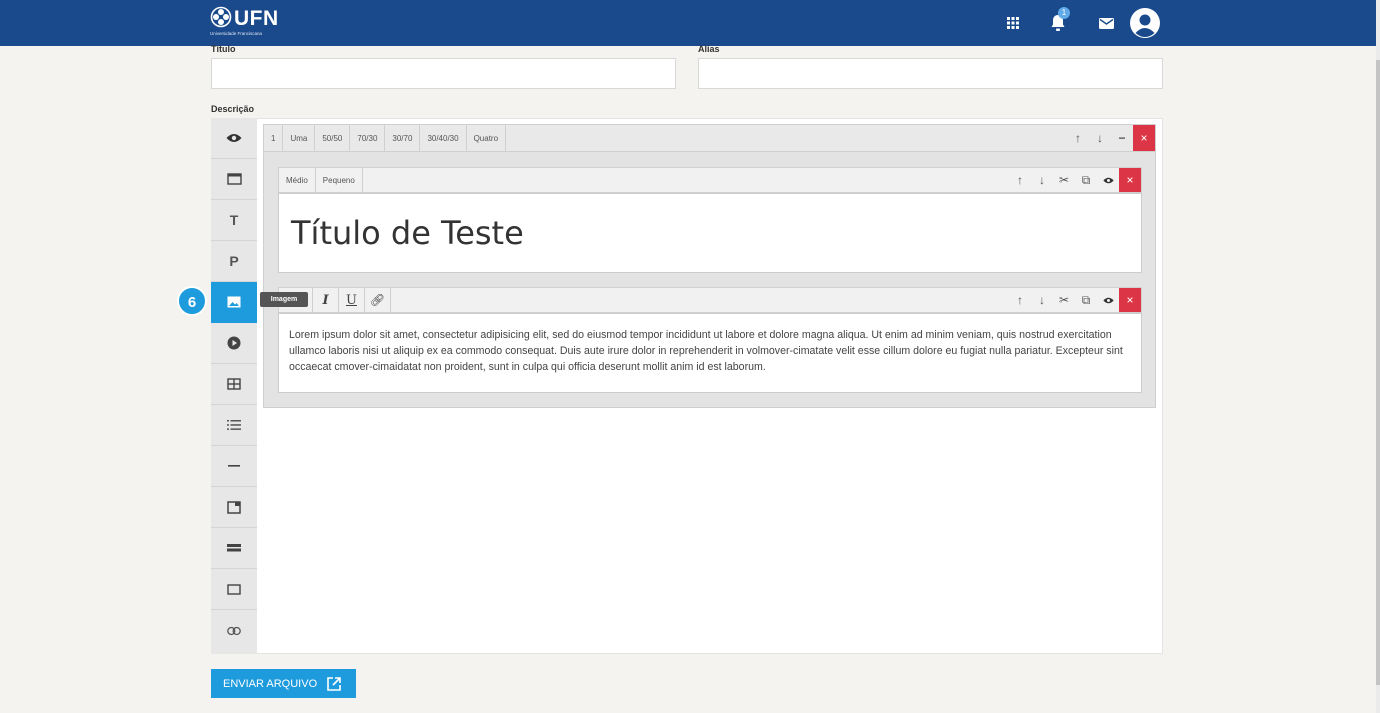  I want to click on image-tool, so click(234, 302).